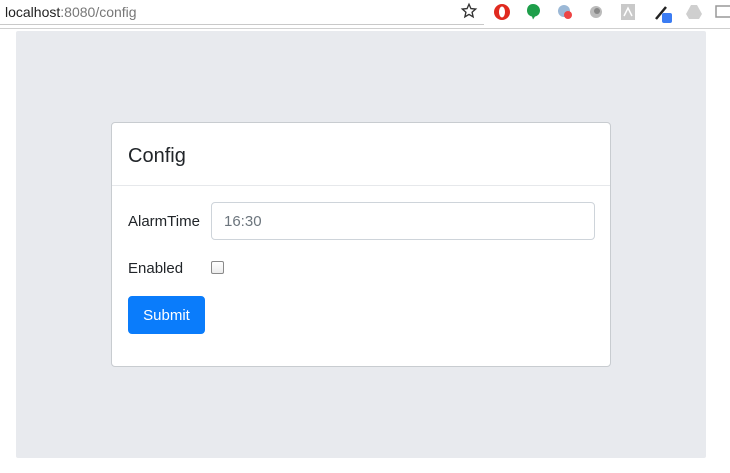 This screenshot has height=473, width=730. Describe the element at coordinates (469, 11) in the screenshot. I see `bookmark-star-icon` at that location.